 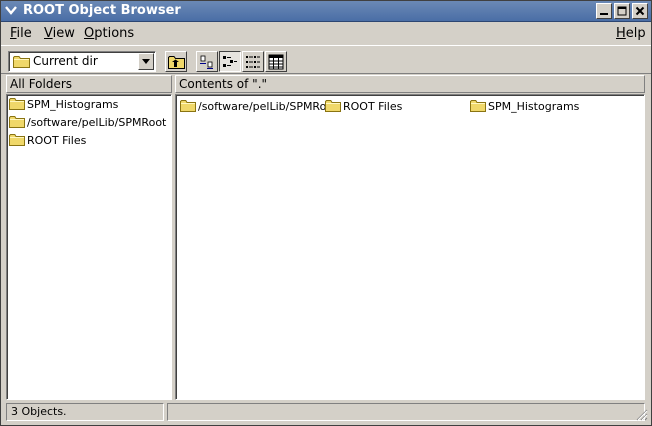 What do you see at coordinates (326, 59) in the screenshot?
I see `toolbar: Current dir` at bounding box center [326, 59].